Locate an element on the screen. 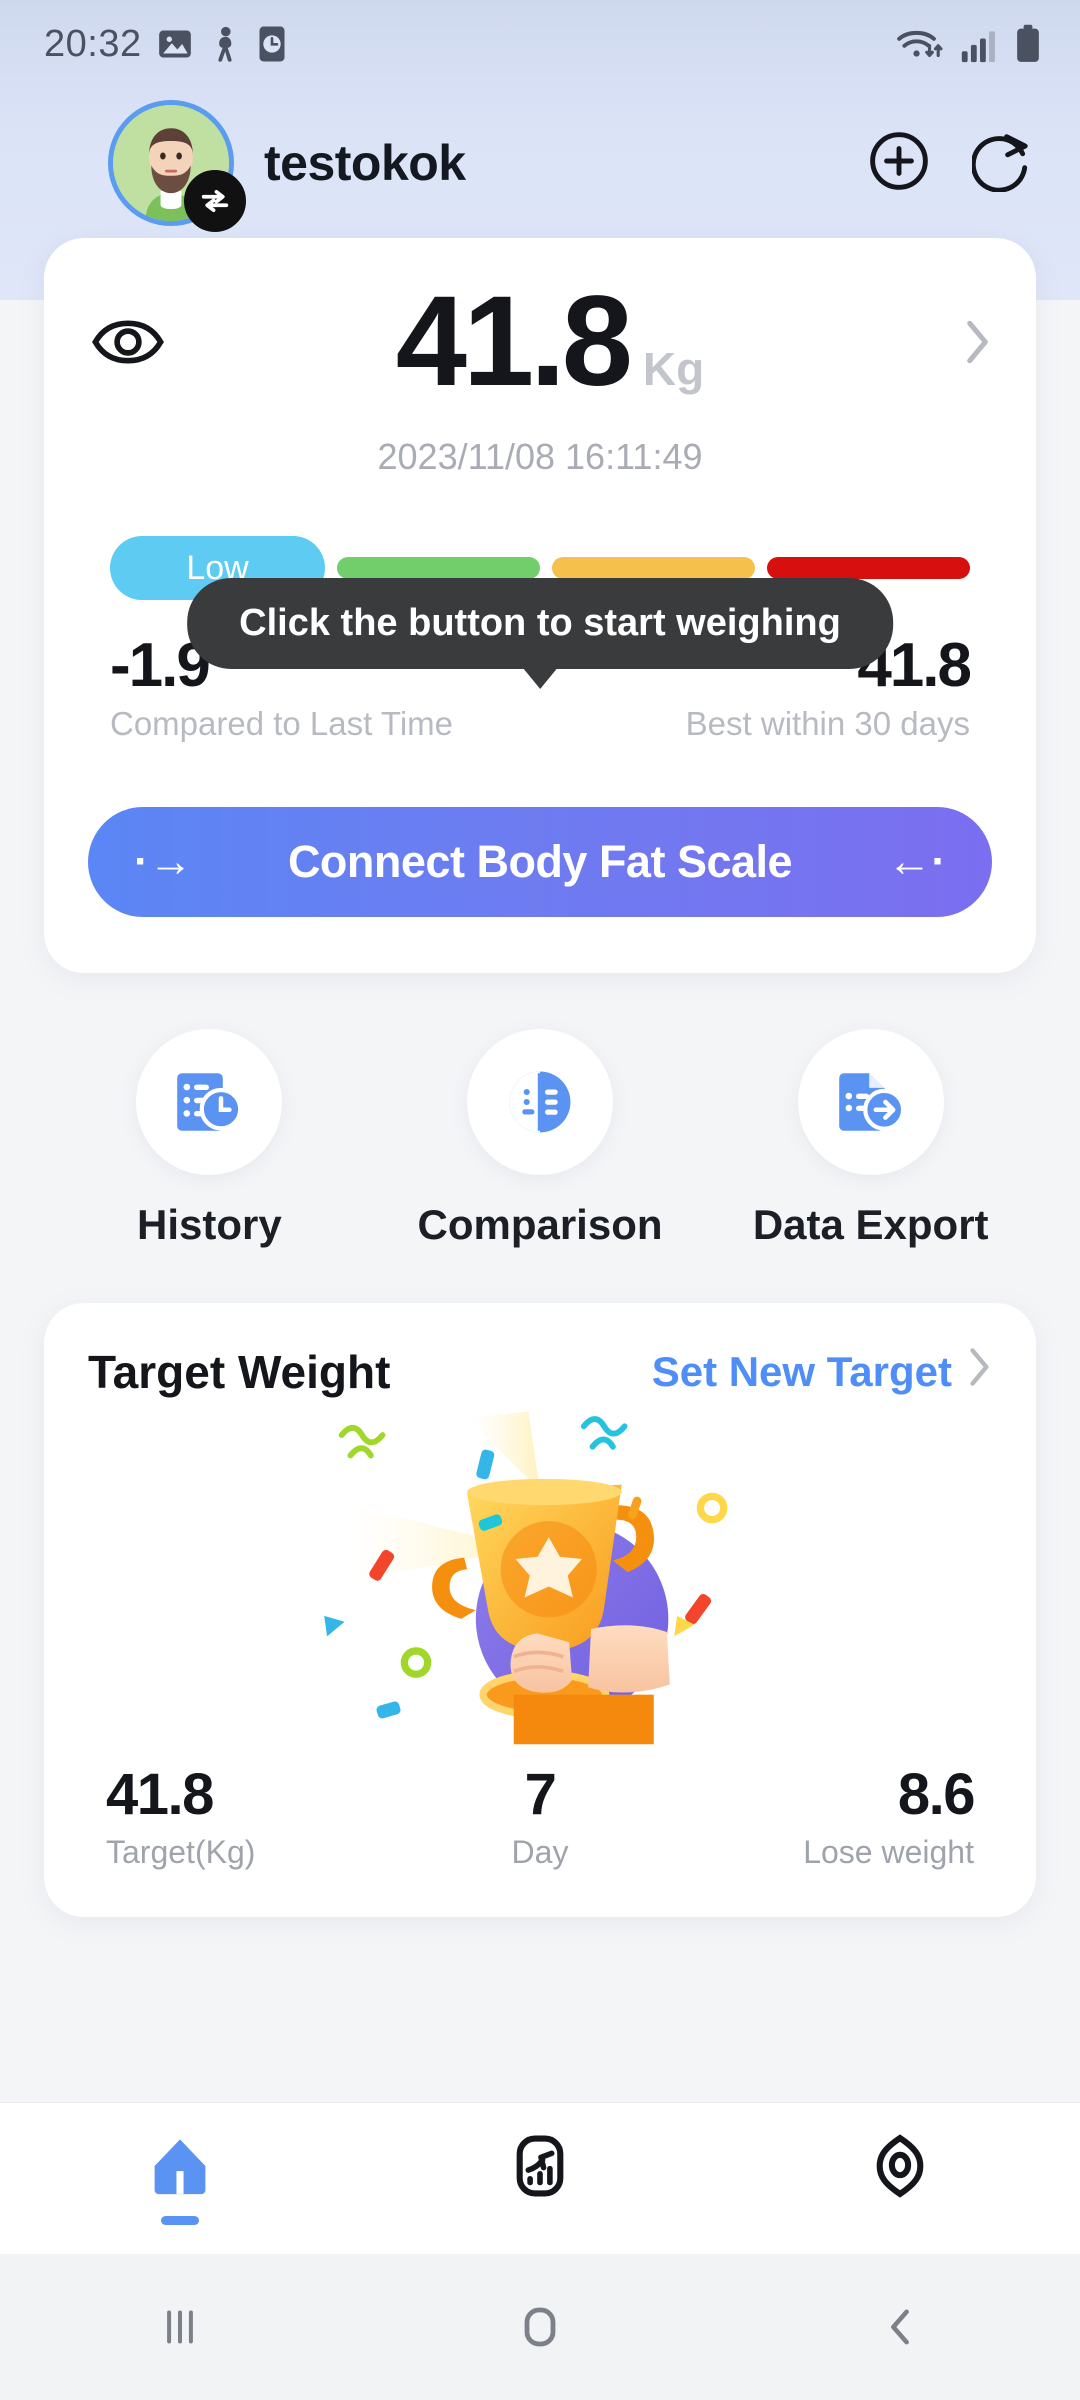 This screenshot has width=1080, height=2400. bmi-segment-overweight is located at coordinates (653, 568).